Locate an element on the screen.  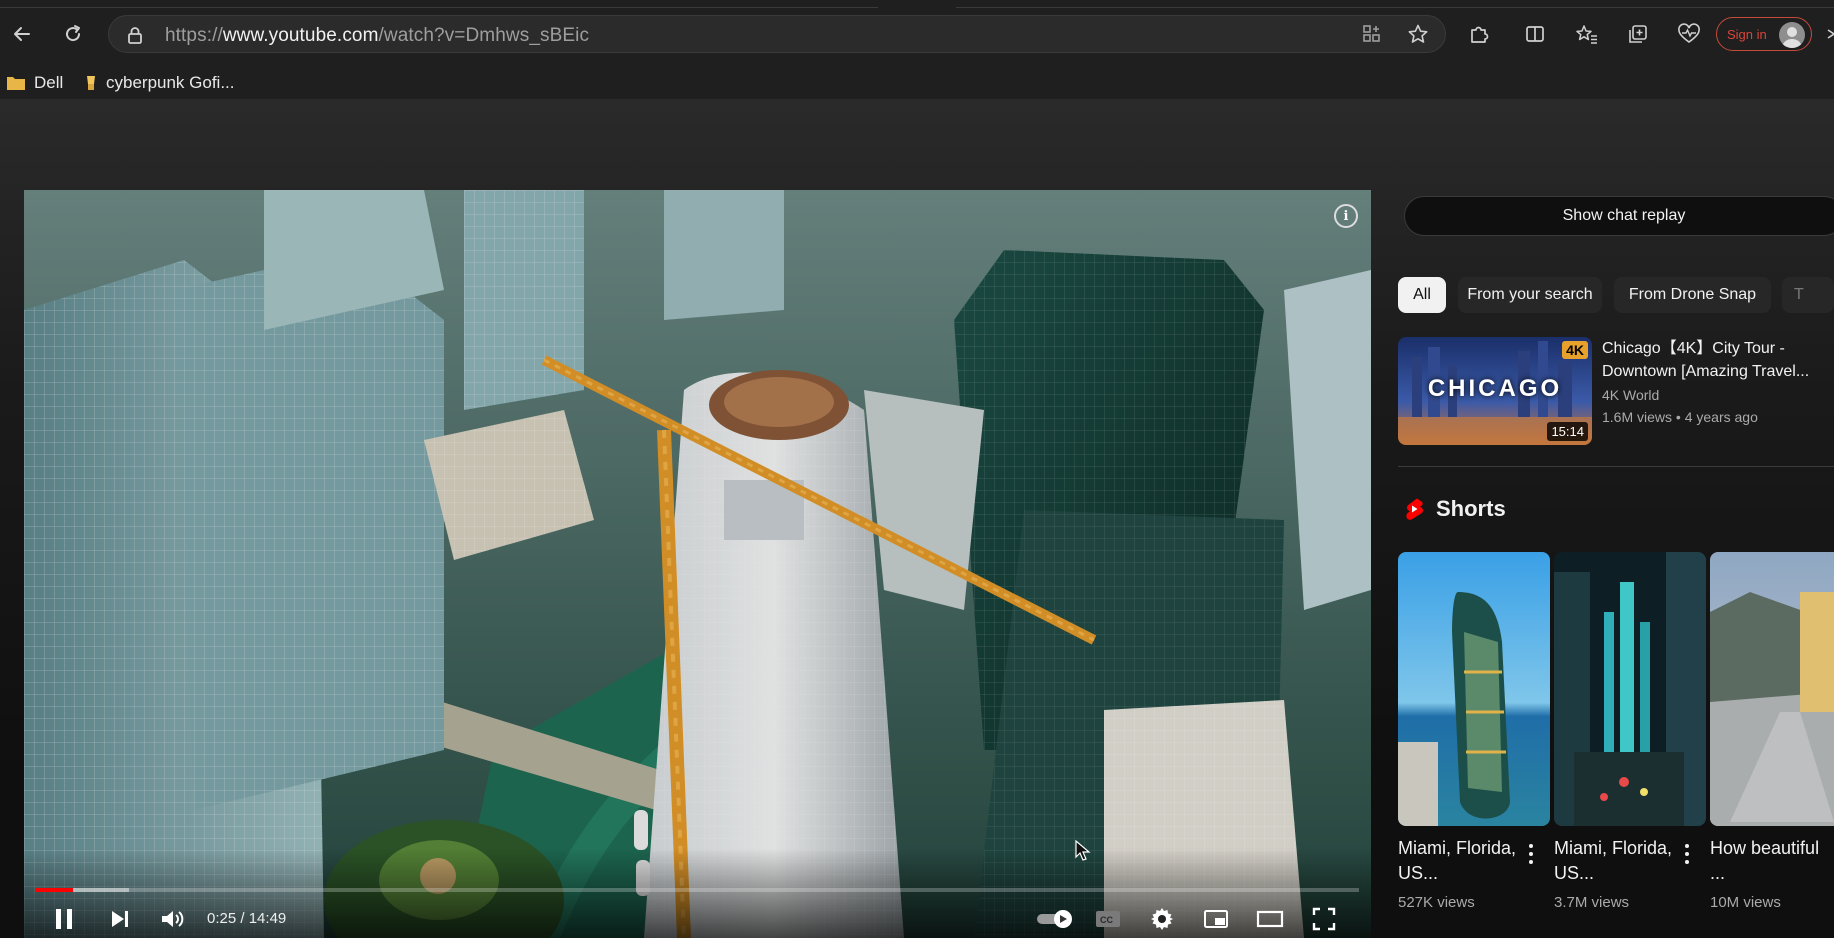
favorites-button is located at coordinates (1587, 34).